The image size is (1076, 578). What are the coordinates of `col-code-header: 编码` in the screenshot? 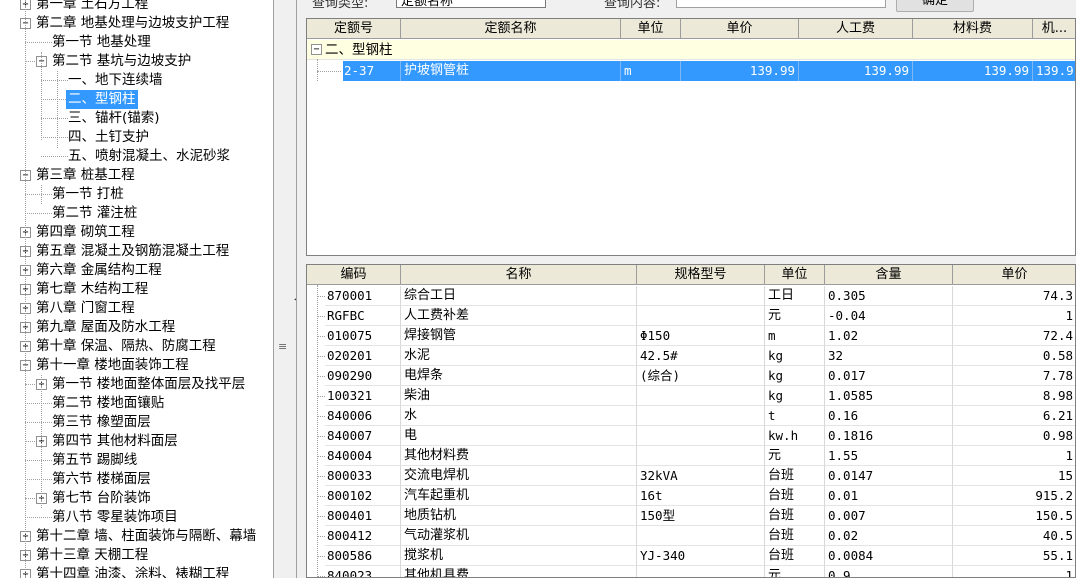 It's located at (354, 275).